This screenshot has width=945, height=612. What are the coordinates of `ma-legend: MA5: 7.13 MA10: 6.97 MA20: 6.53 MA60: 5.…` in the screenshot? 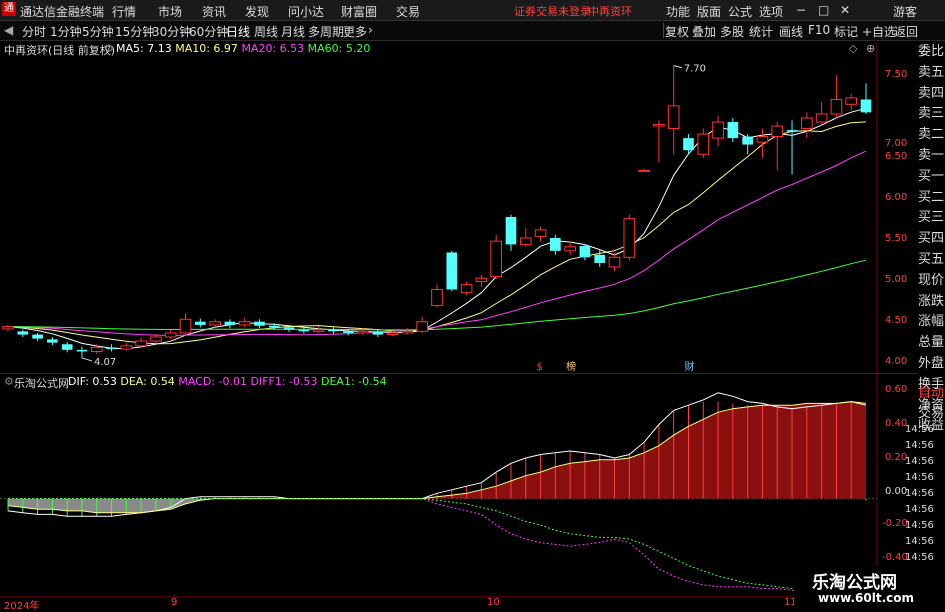 It's located at (243, 48).